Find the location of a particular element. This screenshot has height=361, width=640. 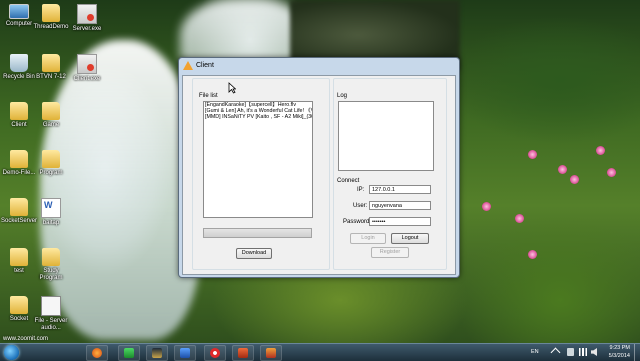

ip-label: IP: is located at coordinates (361, 190).